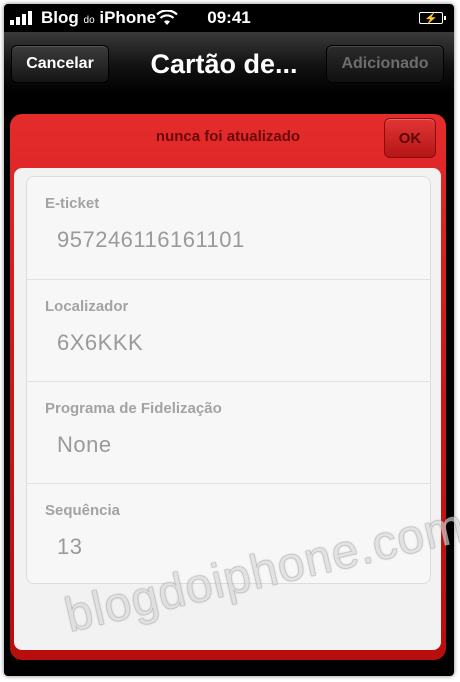 This screenshot has height=682, width=460. I want to click on field-value: 6X6KKK, so click(100, 342).